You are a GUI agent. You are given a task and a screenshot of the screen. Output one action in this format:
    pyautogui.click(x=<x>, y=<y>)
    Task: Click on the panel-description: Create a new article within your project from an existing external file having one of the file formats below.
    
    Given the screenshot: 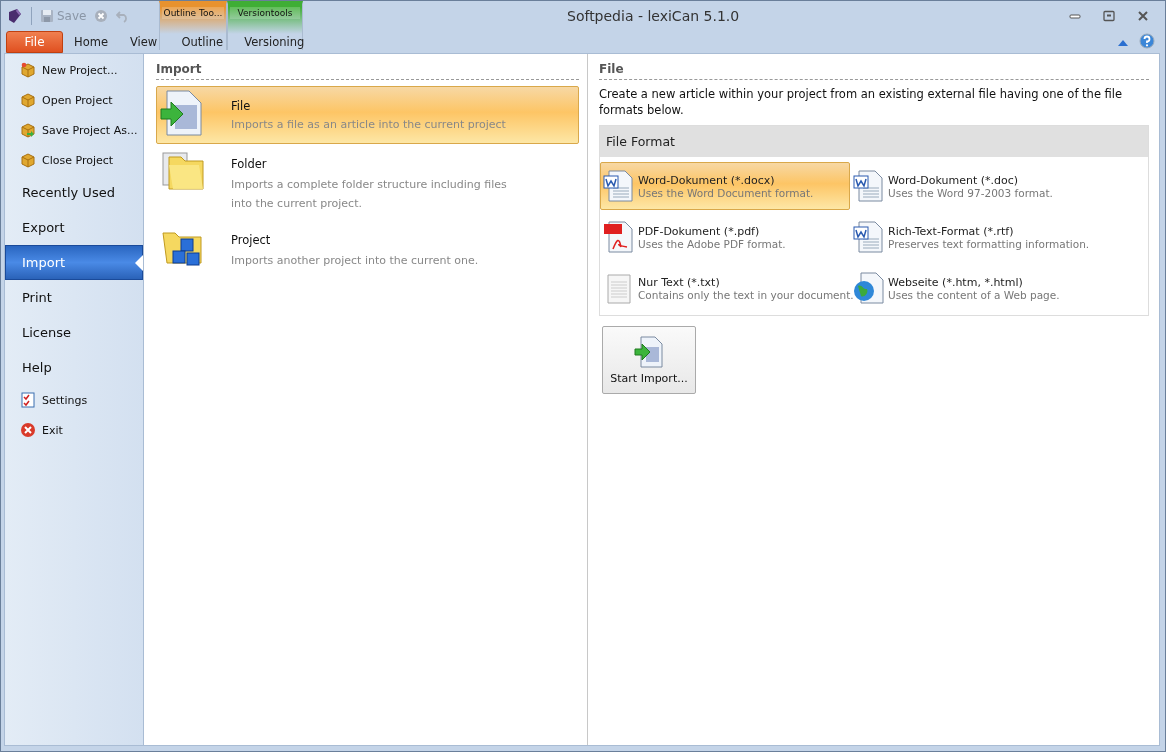 What is the action you would take?
    pyautogui.click(x=861, y=102)
    